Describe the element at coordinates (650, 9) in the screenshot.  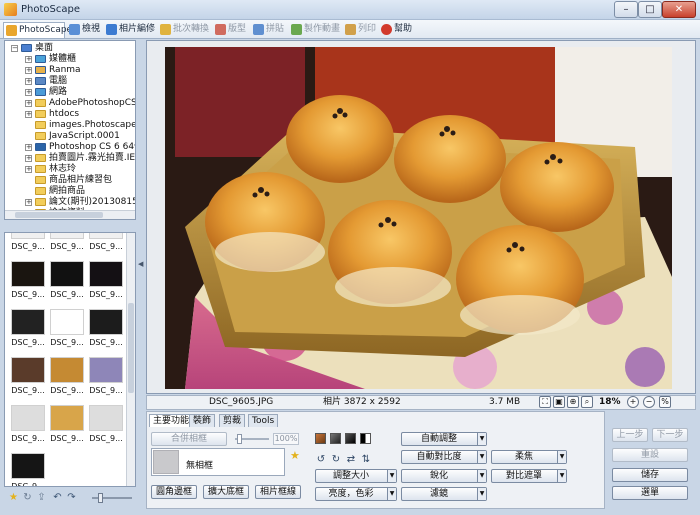
I see `maximize-button: □` at that location.